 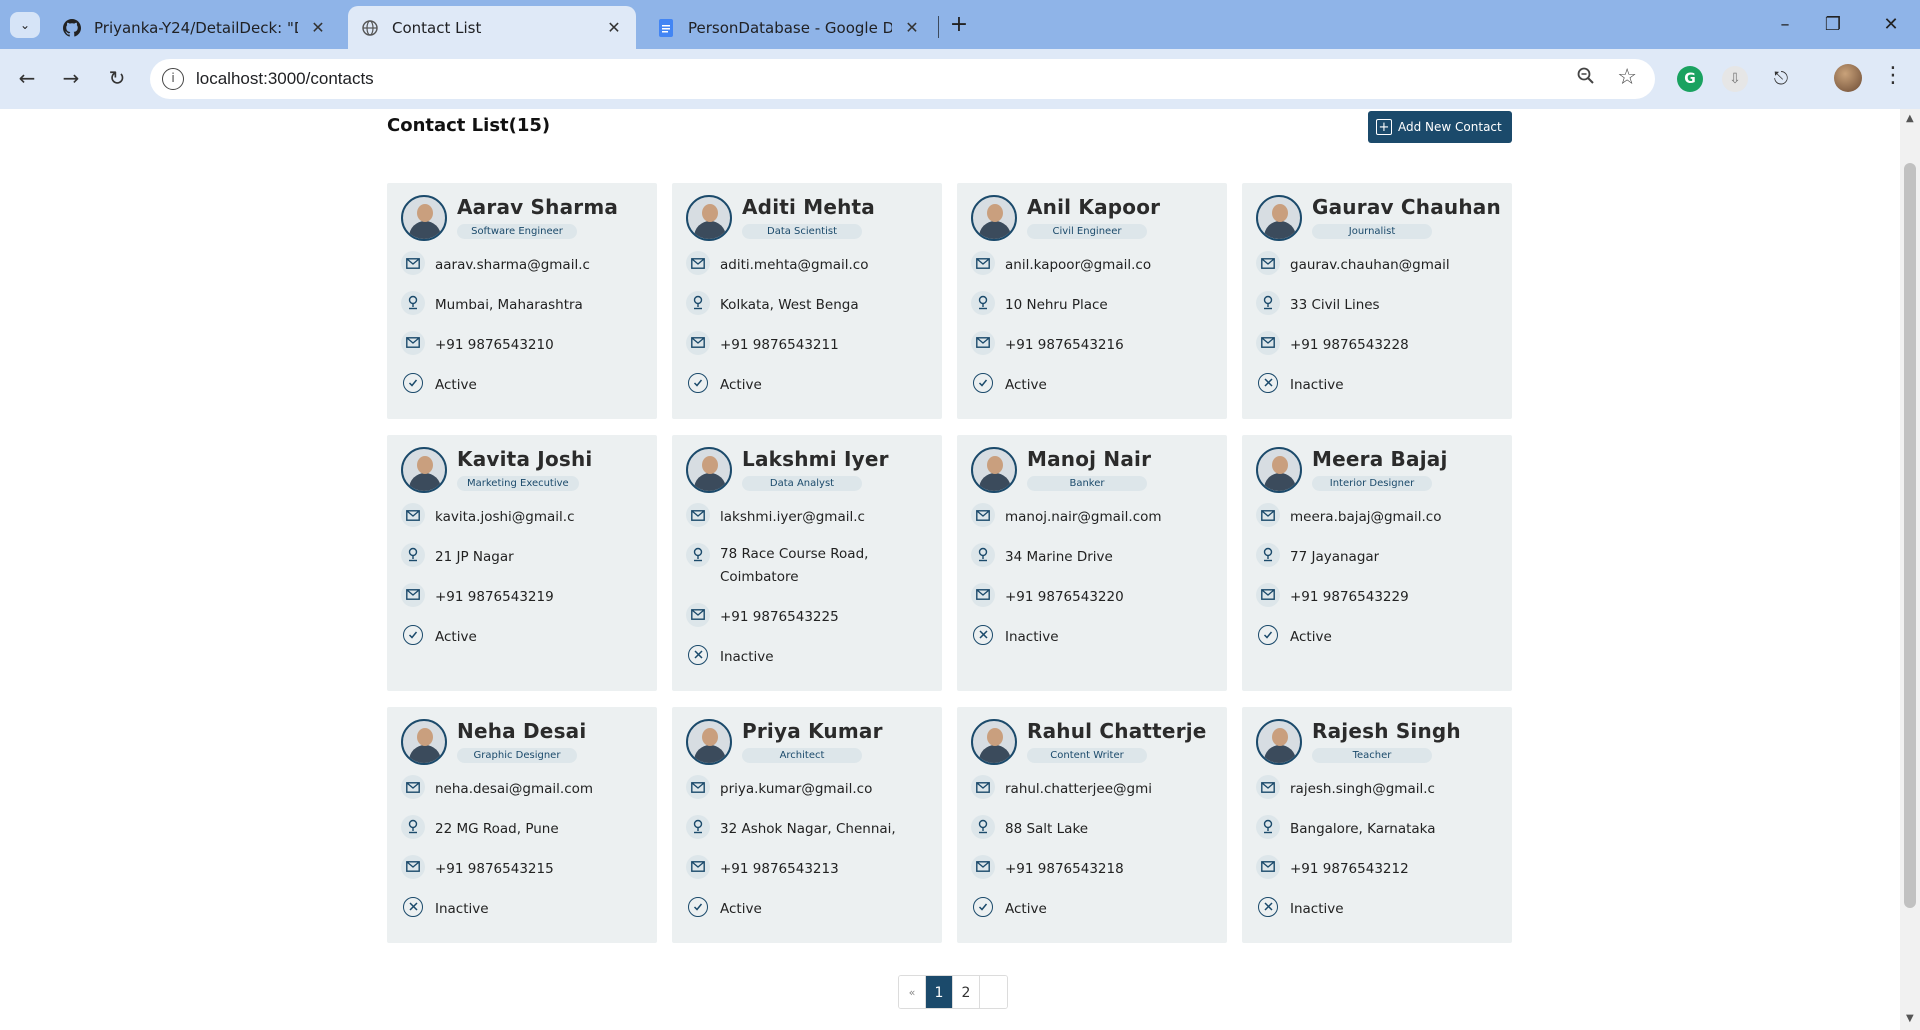 What do you see at coordinates (1377, 555) in the screenshot?
I see `contact-address-row: 77 Jayanagar` at bounding box center [1377, 555].